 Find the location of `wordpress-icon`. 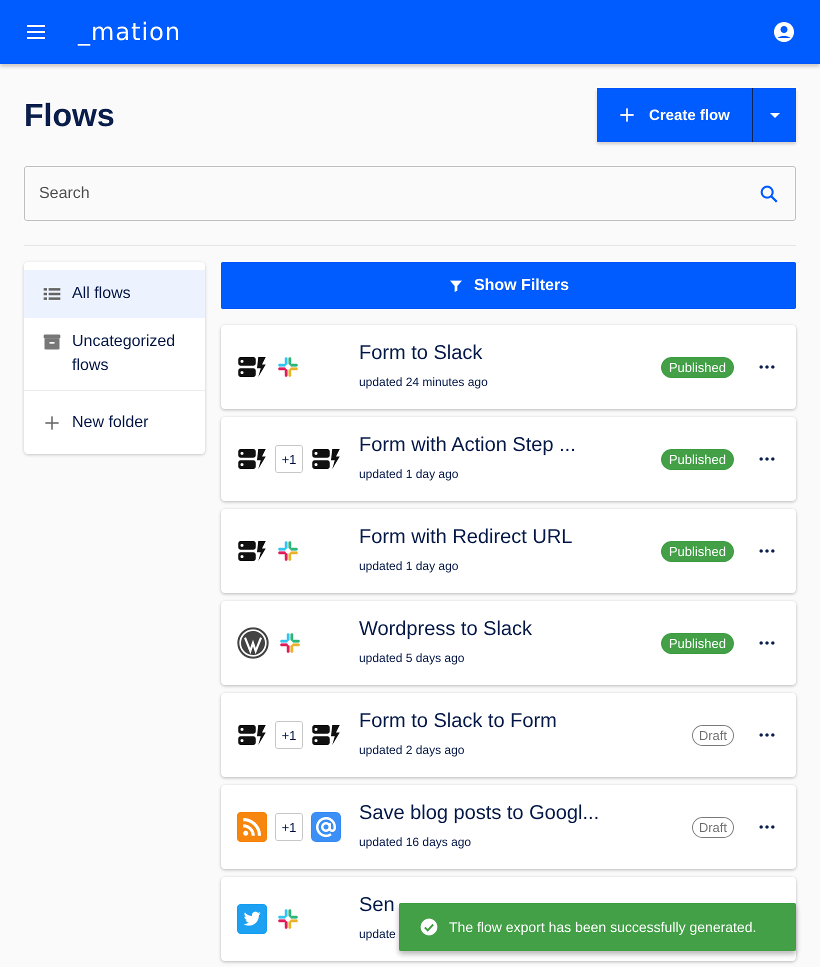

wordpress-icon is located at coordinates (253, 643).